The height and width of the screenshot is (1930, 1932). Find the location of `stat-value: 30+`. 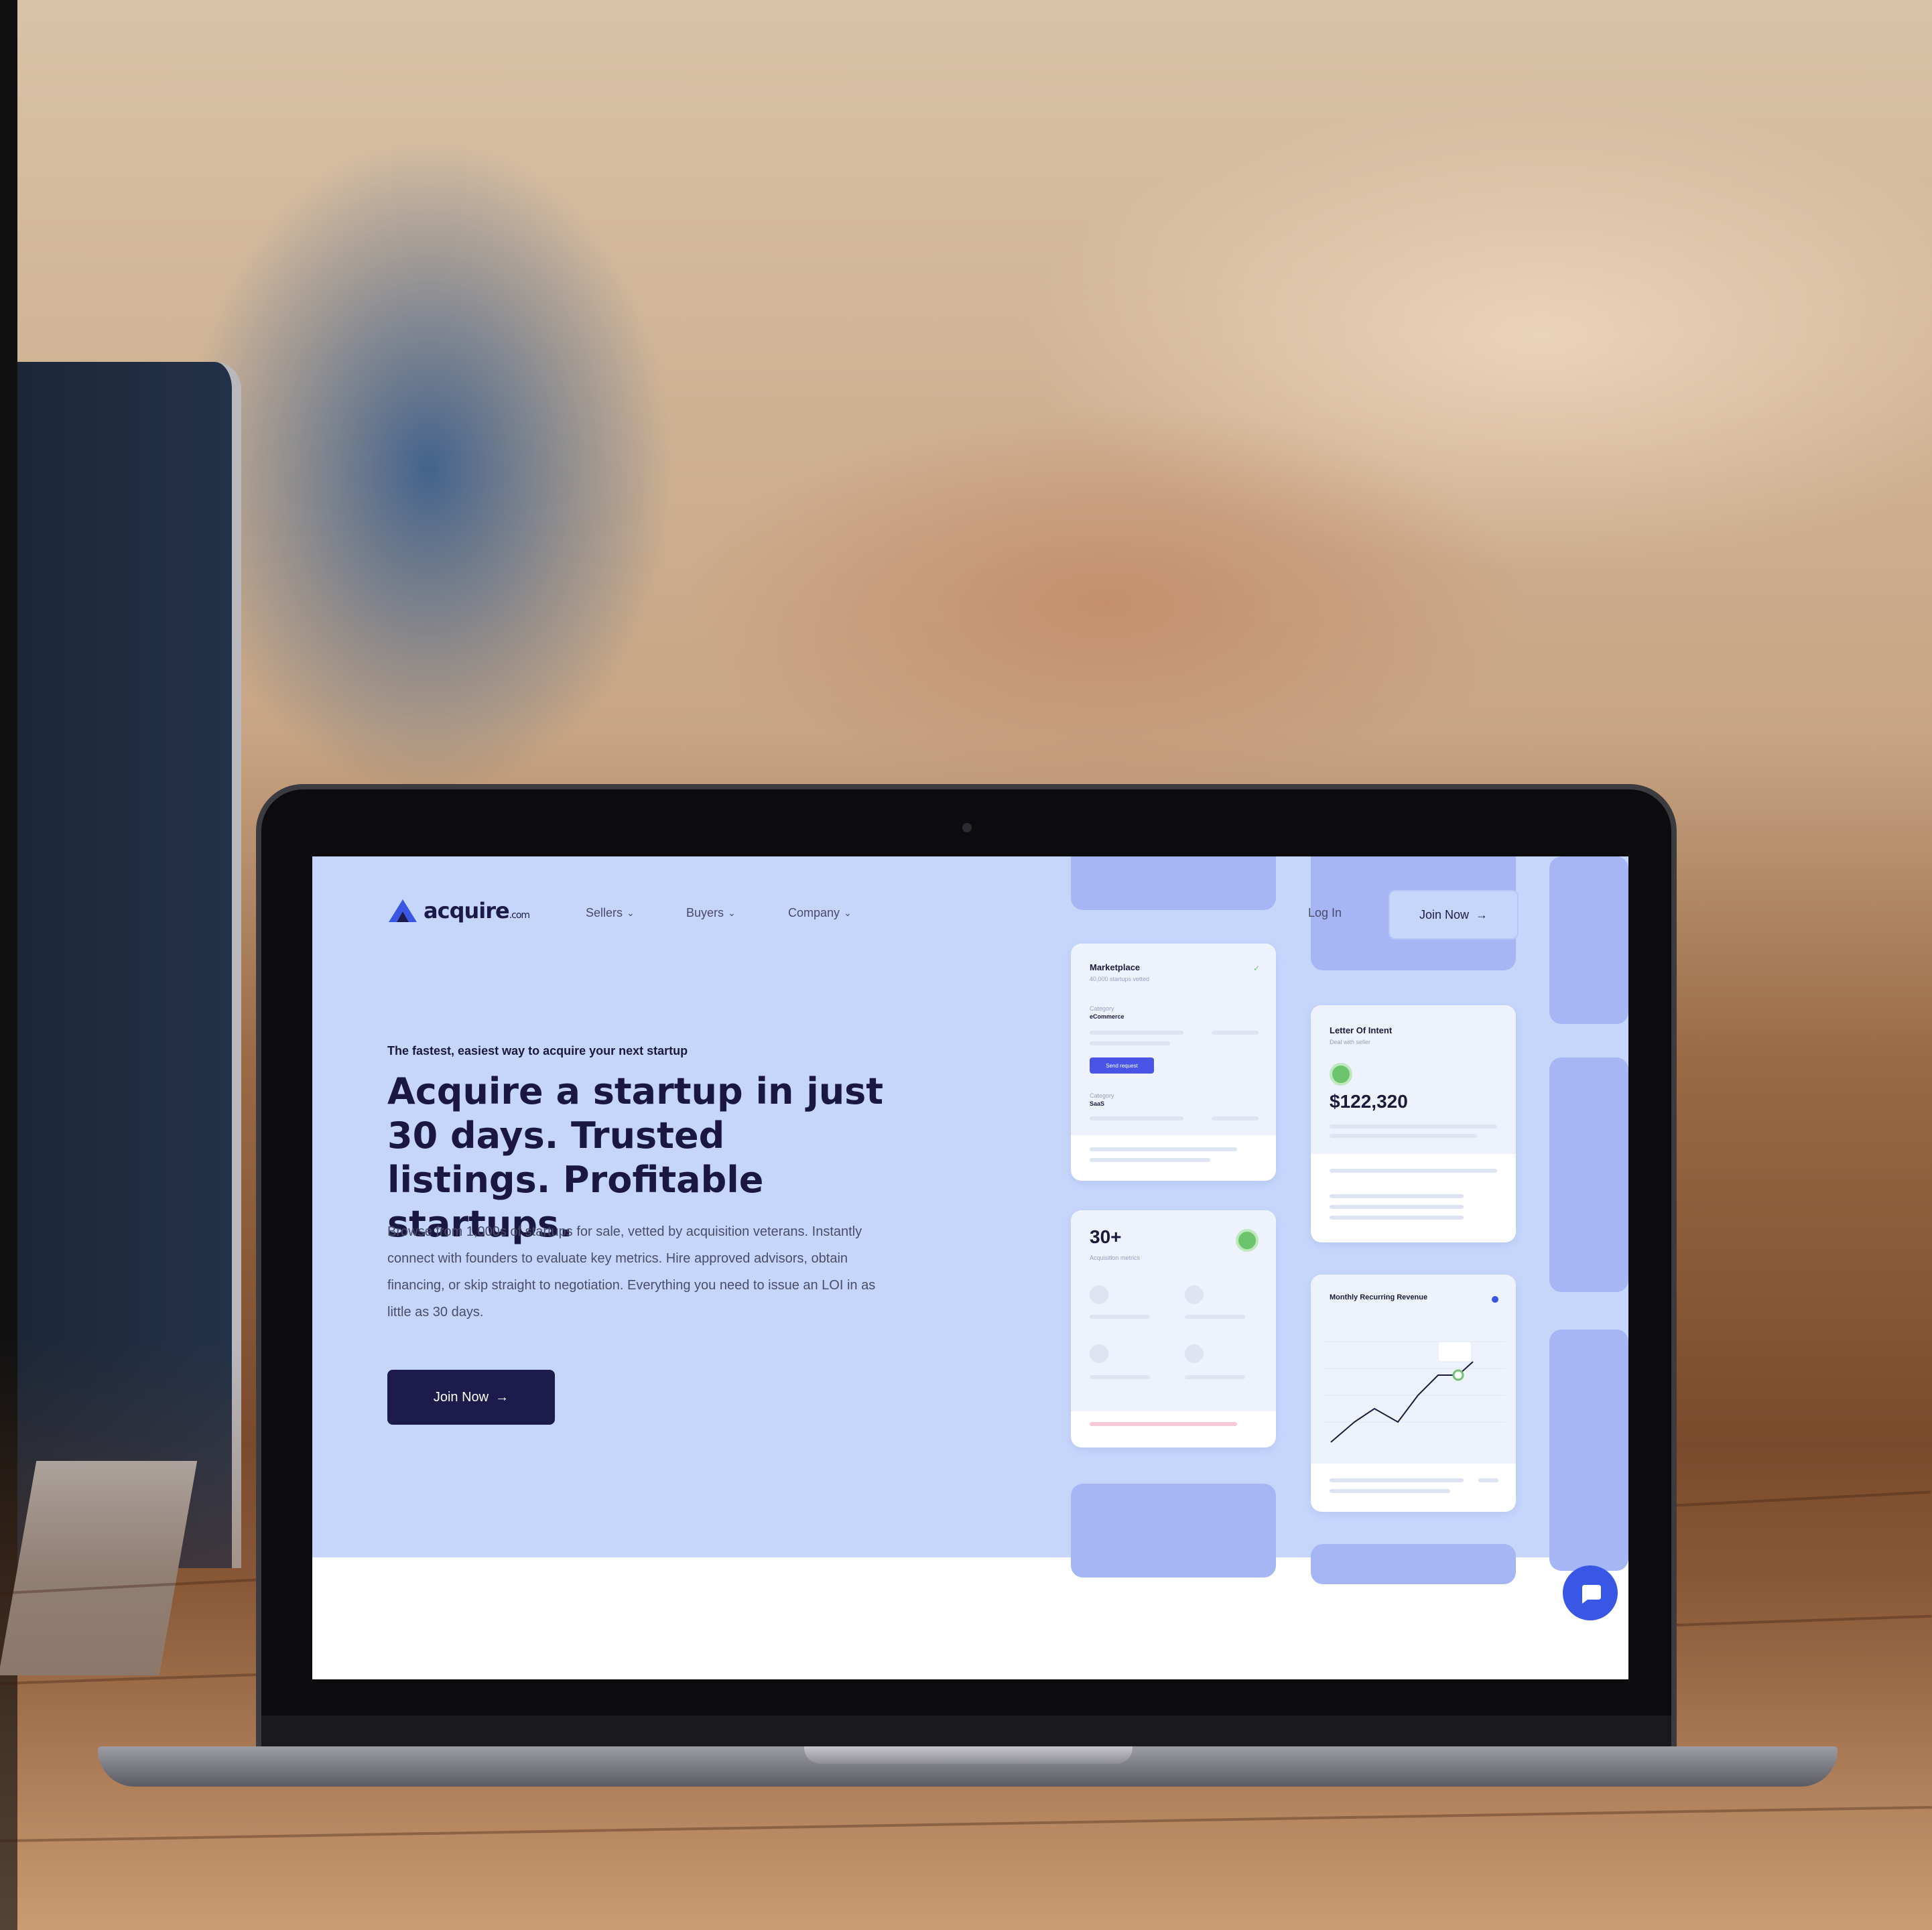

stat-value: 30+ is located at coordinates (1106, 1236).